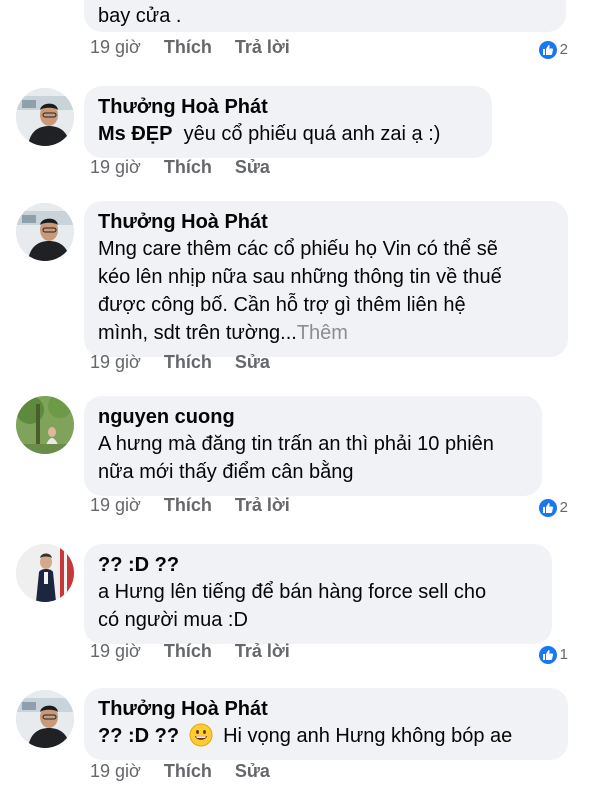 The width and height of the screenshot is (600, 800). Describe the element at coordinates (322, 333) in the screenshot. I see `see-more-link: Thêm` at that location.